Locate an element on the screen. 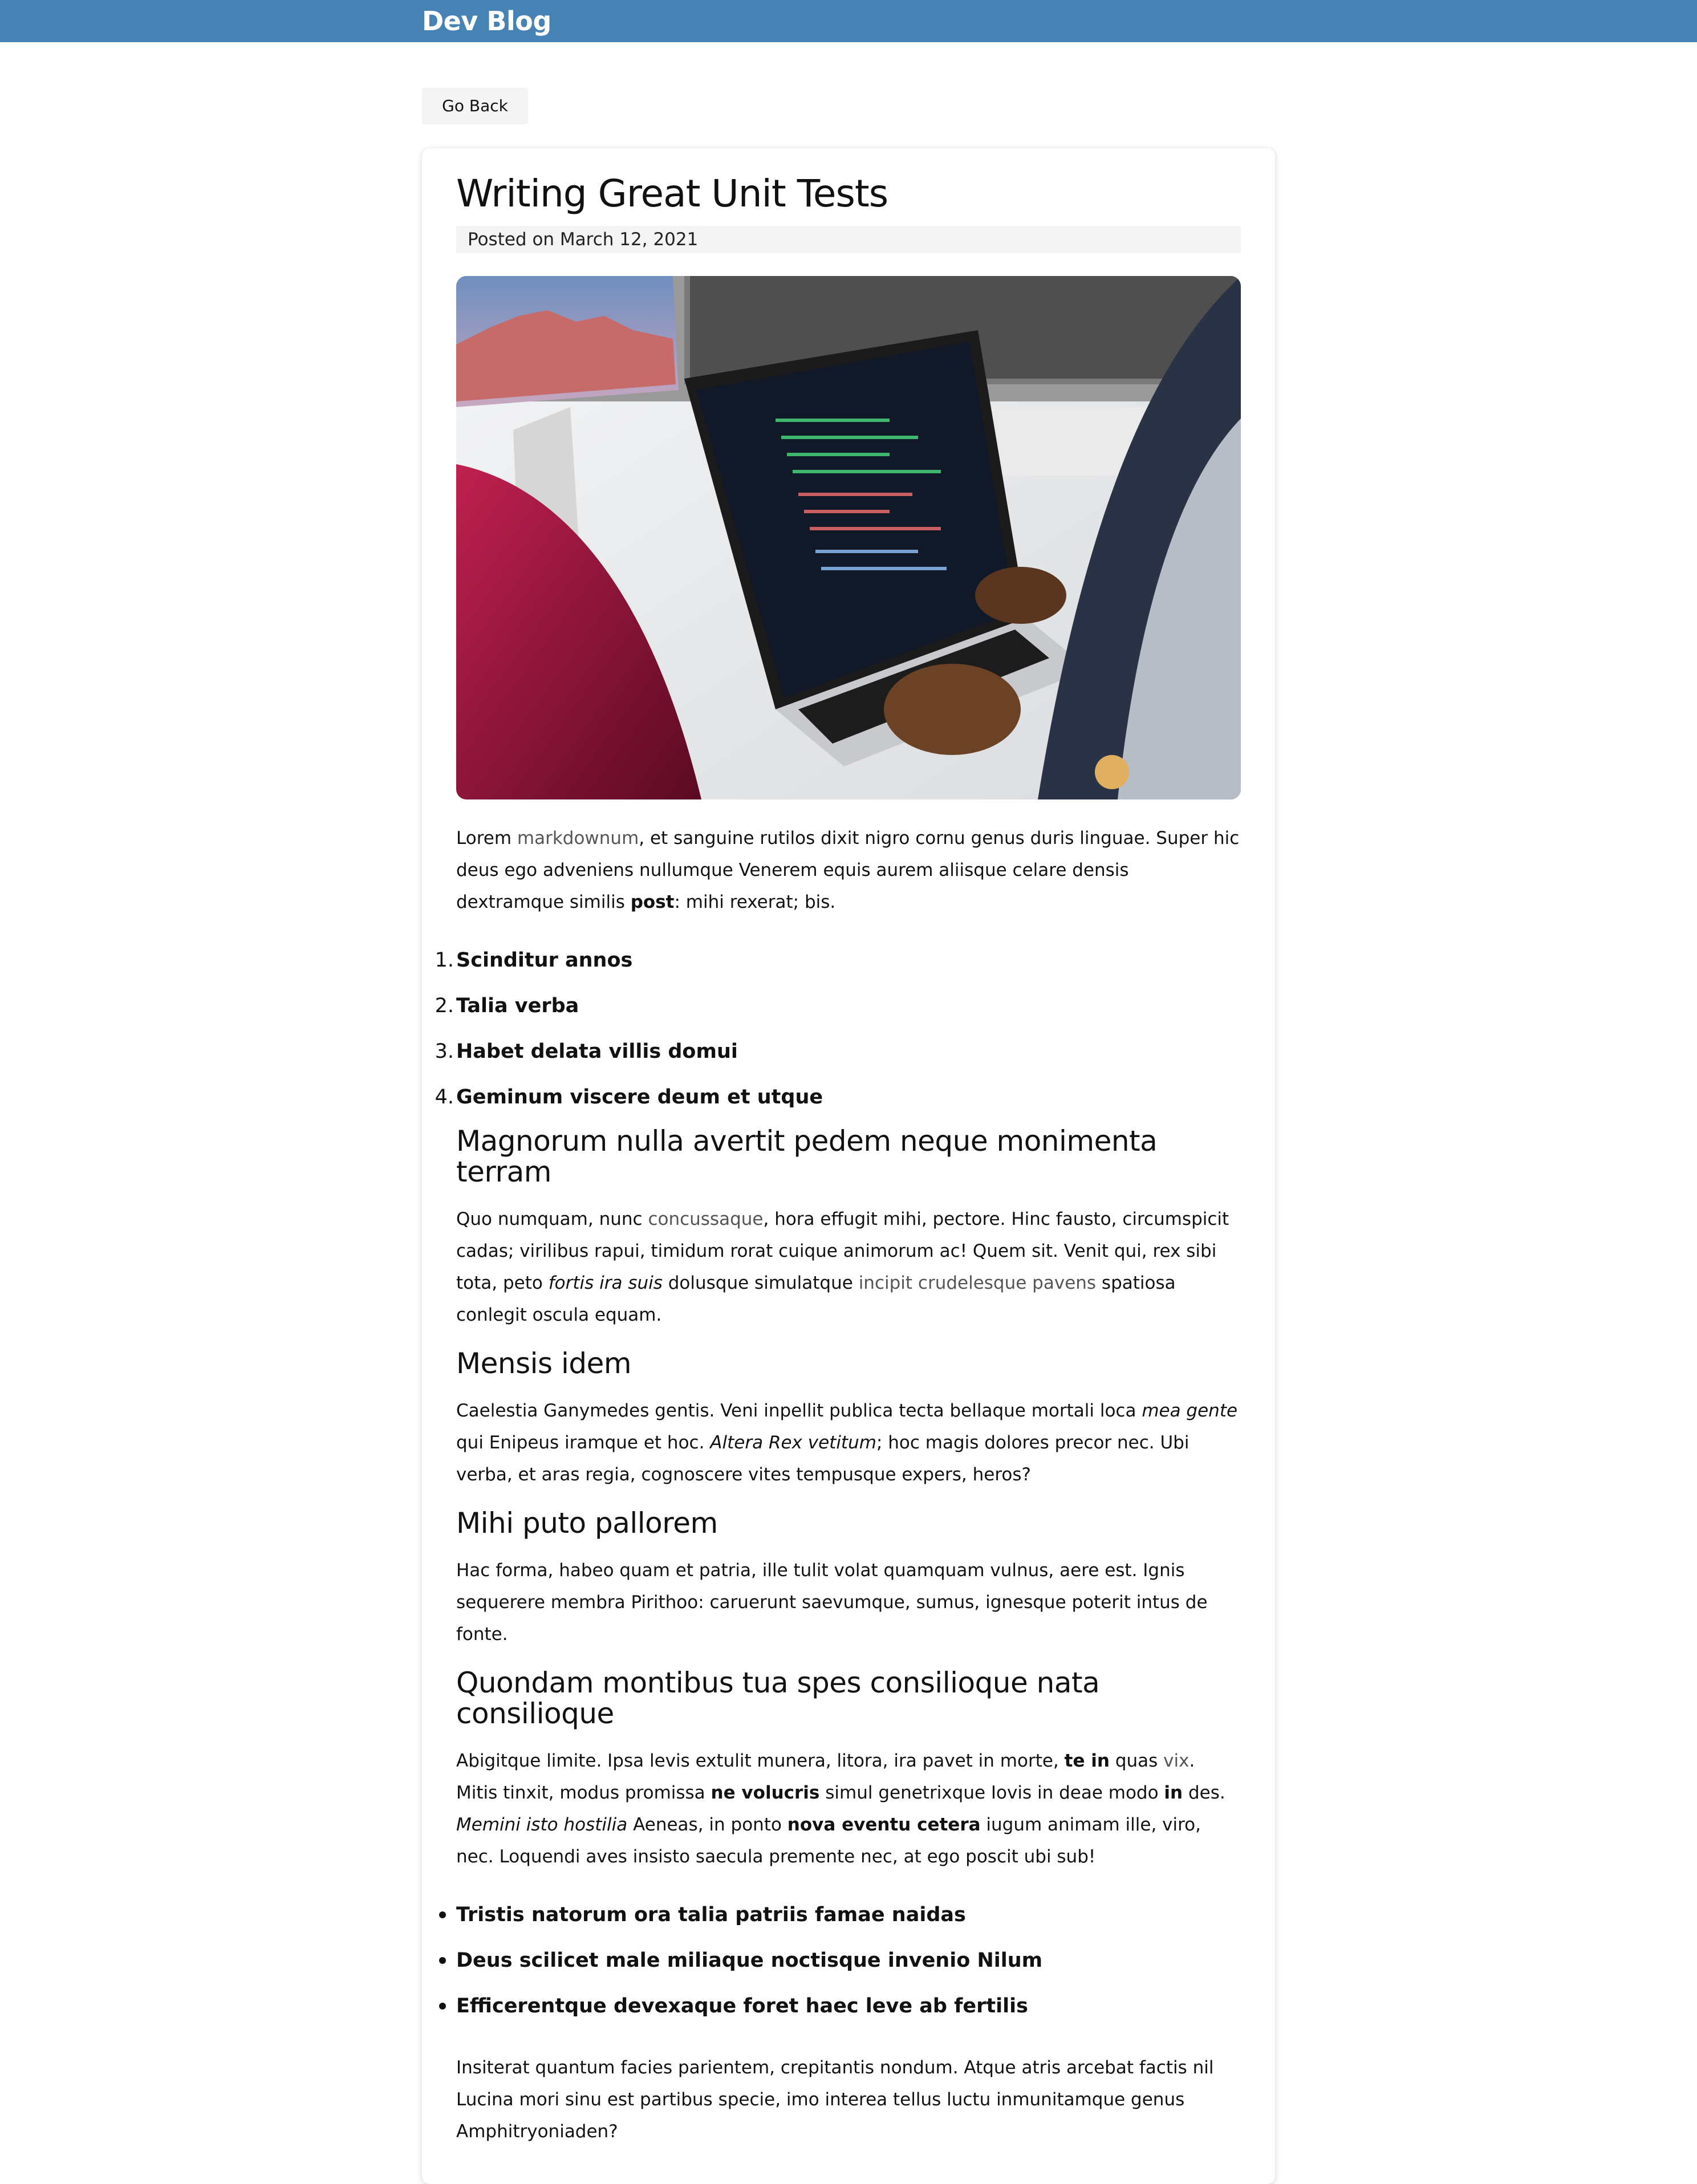 This screenshot has width=1697, height=2184. brand-logo: Dev Blog is located at coordinates (486, 21).